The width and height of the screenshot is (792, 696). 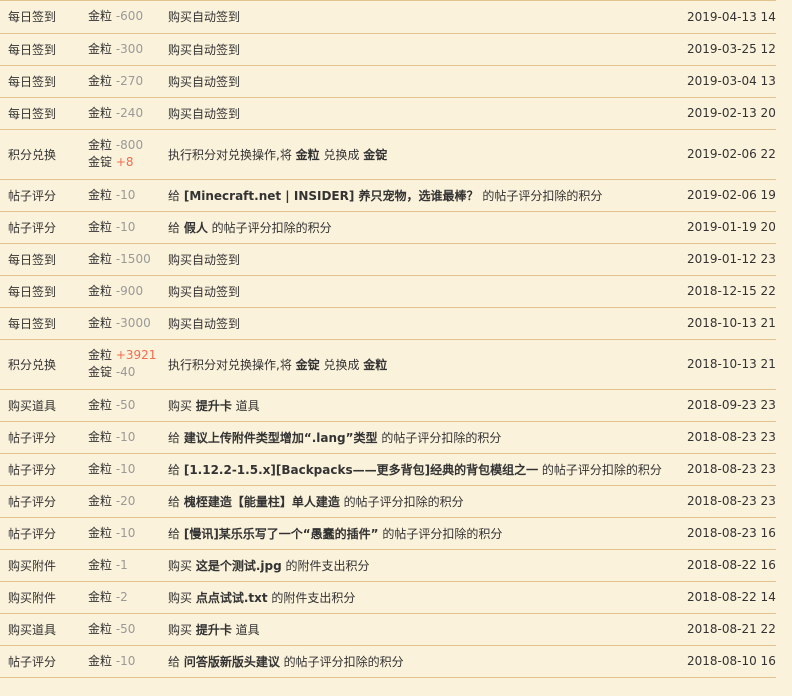 What do you see at coordinates (129, 290) in the screenshot?
I see `credit-delta: -900` at bounding box center [129, 290].